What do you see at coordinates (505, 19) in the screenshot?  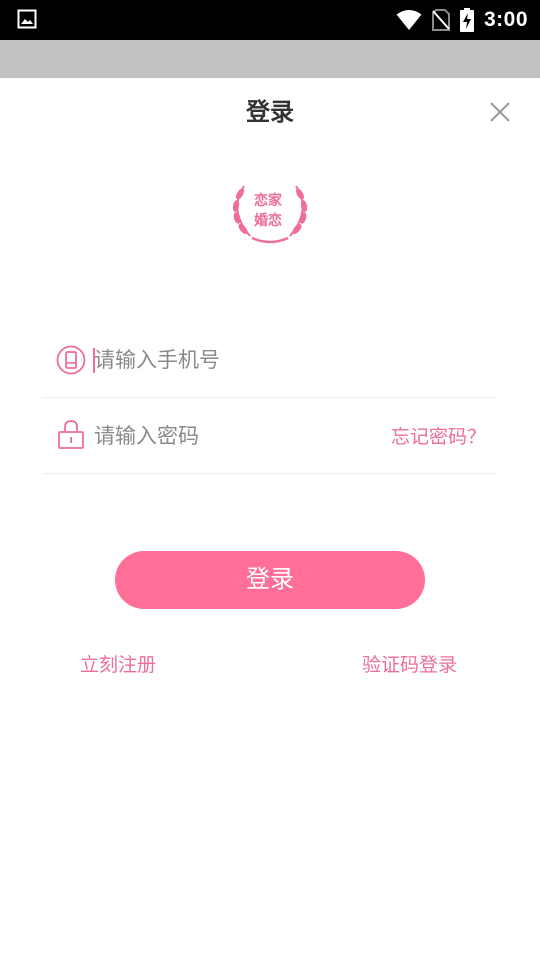 I see `status-time: 3:00` at bounding box center [505, 19].